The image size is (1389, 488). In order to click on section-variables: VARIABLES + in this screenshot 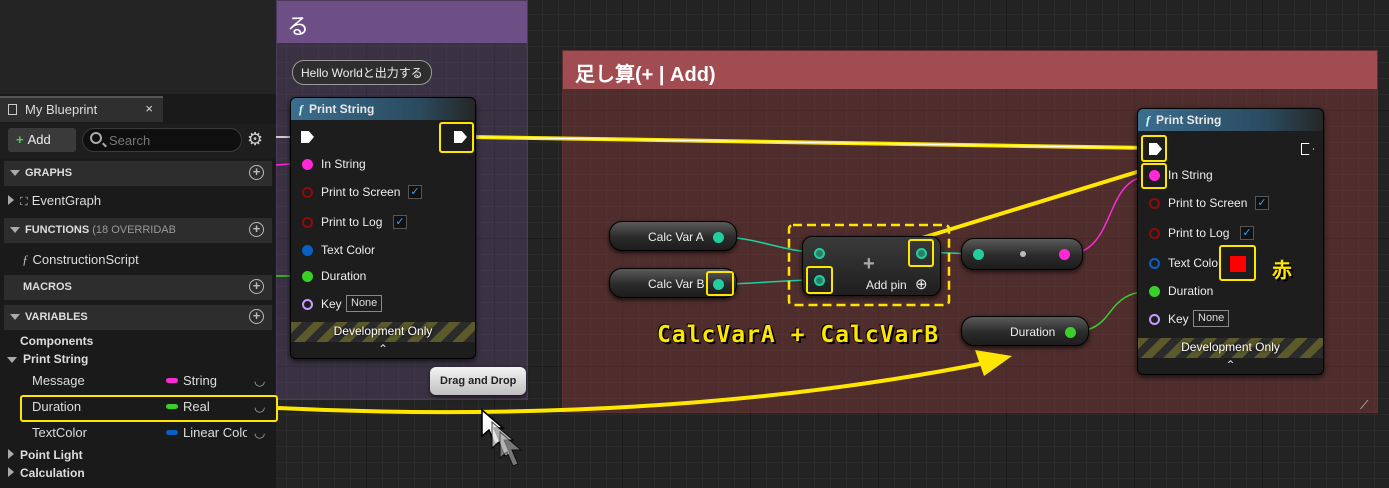, I will do `click(138, 317)`.